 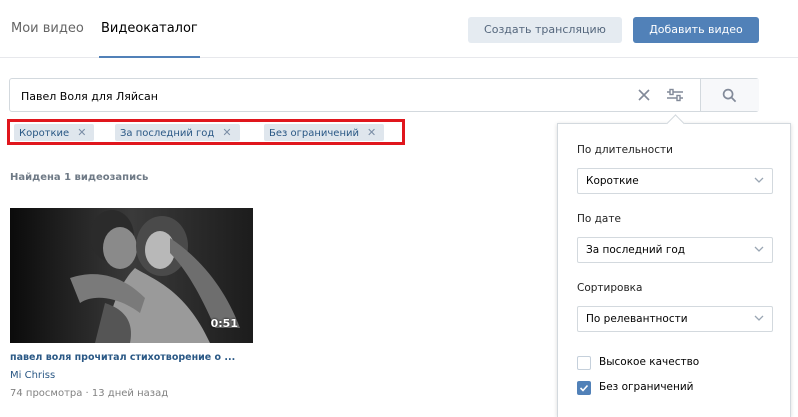 I want to click on search-bar, so click(x=384, y=95).